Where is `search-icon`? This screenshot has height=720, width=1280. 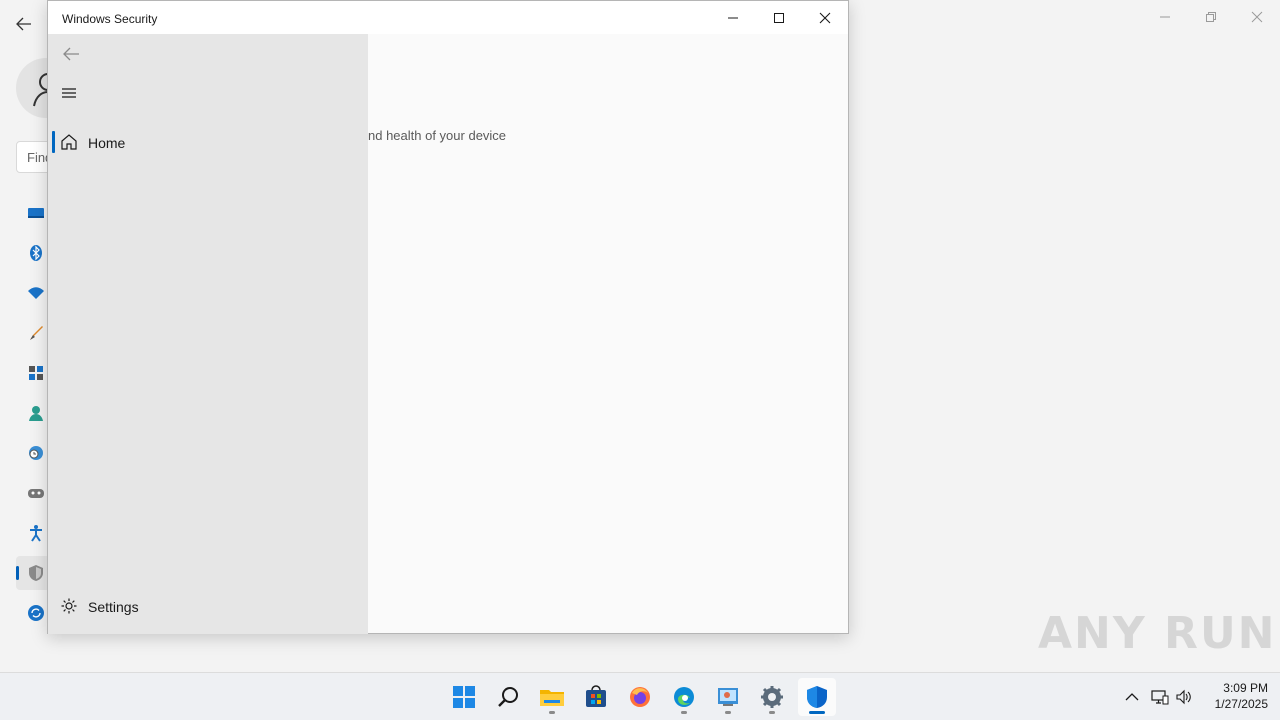
search-icon is located at coordinates (508, 697).